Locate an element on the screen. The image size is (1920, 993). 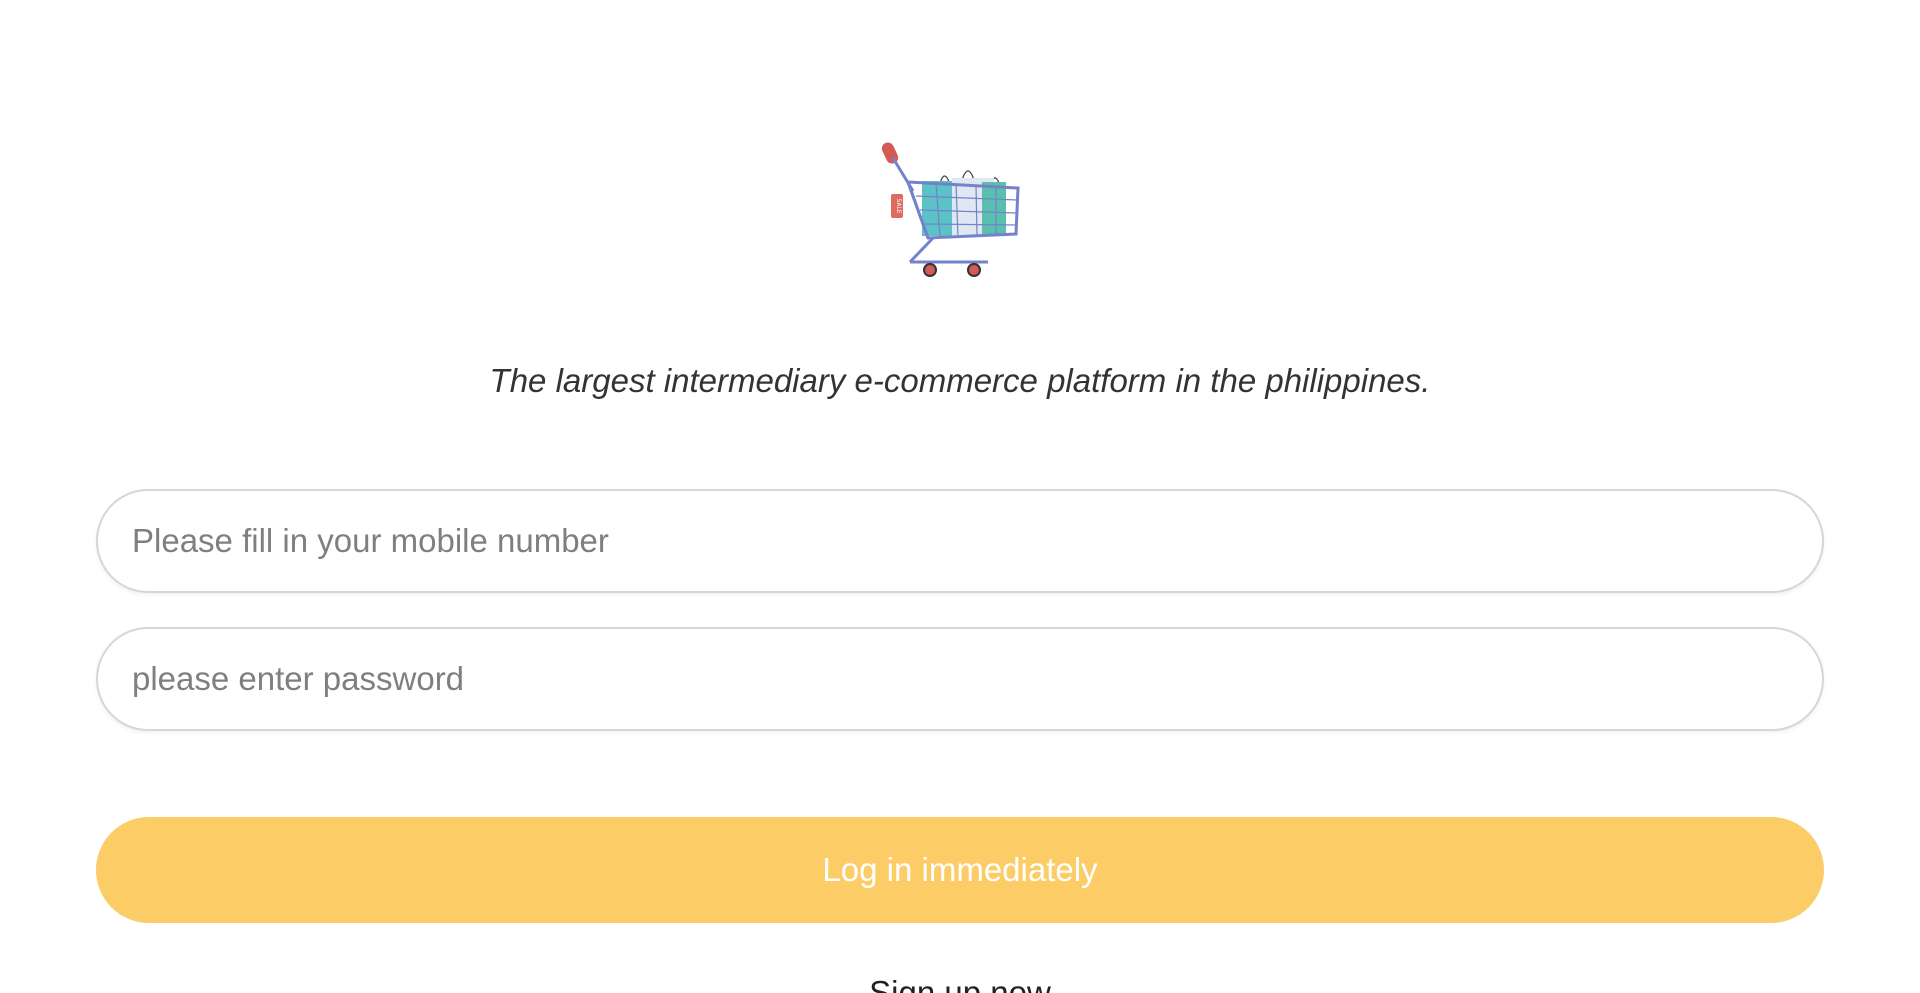
logo-shopping-cart: SALE is located at coordinates (953, 211).